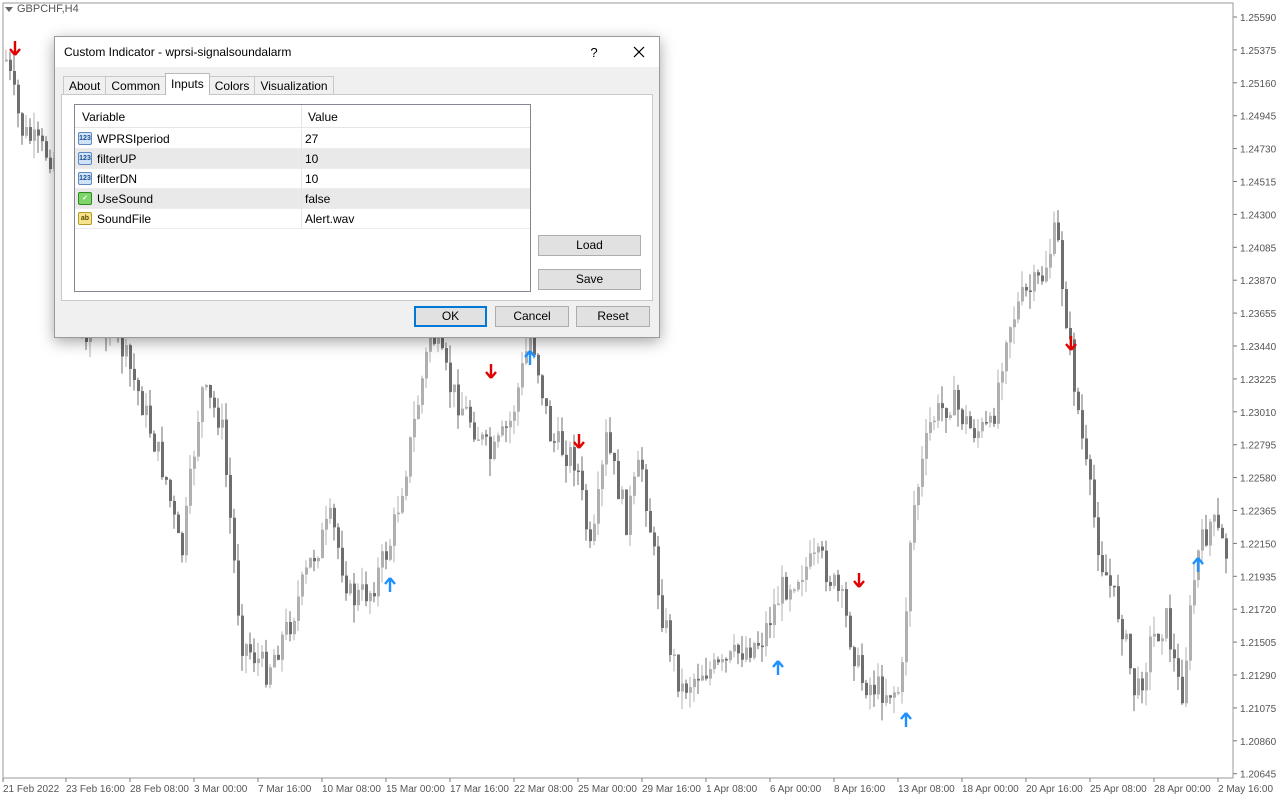 The height and width of the screenshot is (800, 1280). What do you see at coordinates (9, 9) in the screenshot?
I see `dropdown-triangle-icon` at bounding box center [9, 9].